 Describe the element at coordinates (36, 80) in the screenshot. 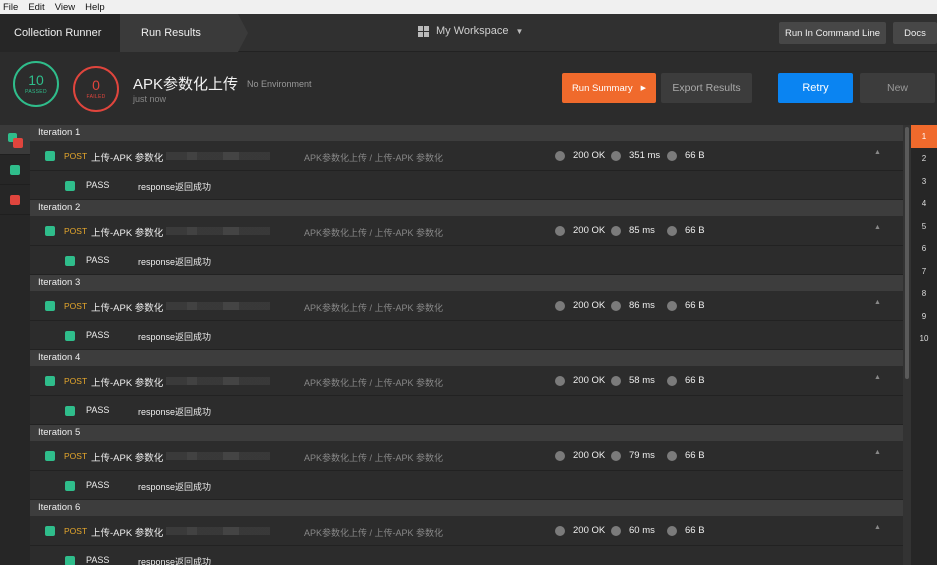

I see `passed-count: 10` at that location.